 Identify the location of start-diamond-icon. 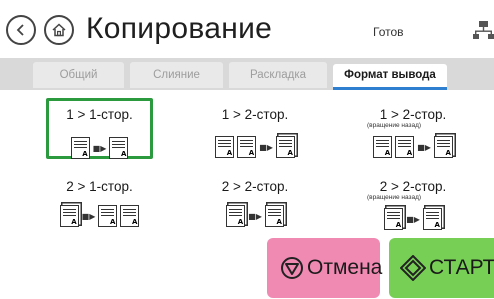
(413, 268).